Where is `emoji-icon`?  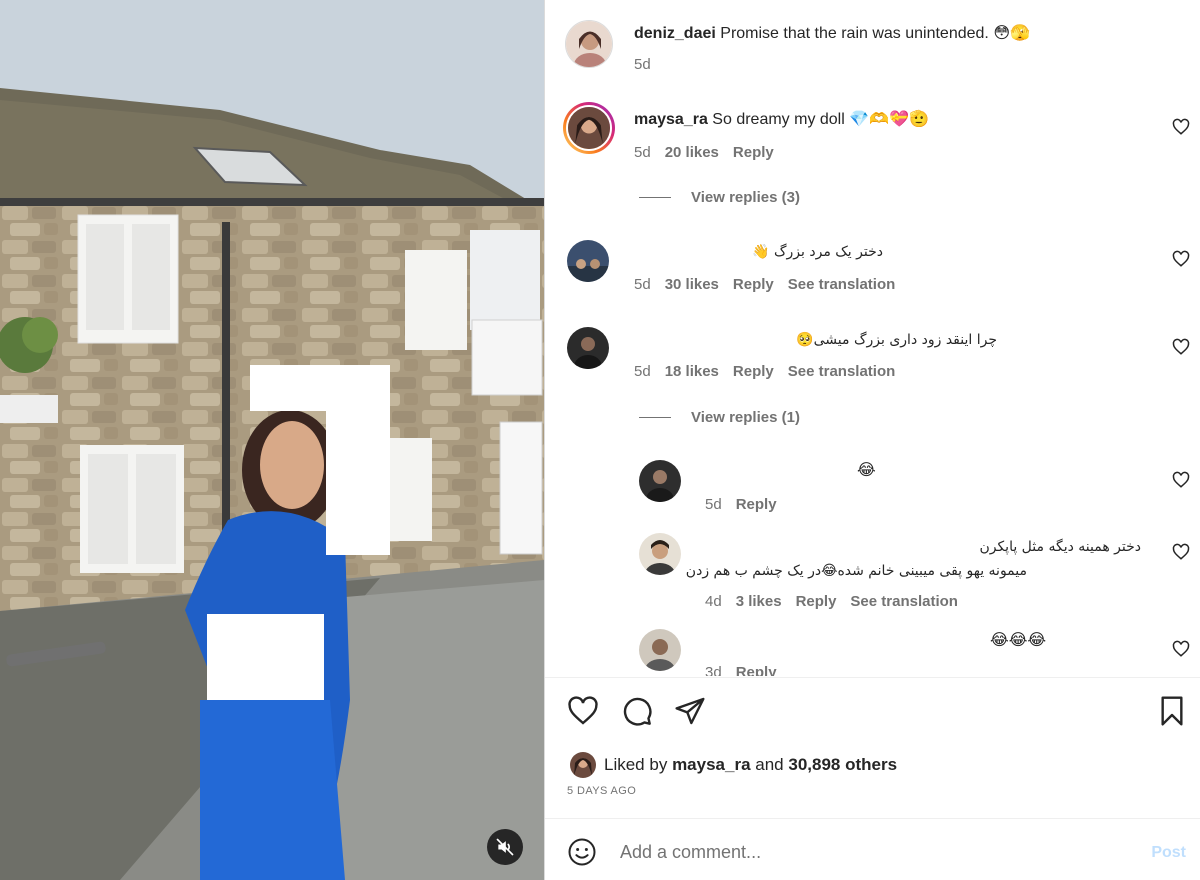
emoji-icon is located at coordinates (582, 852).